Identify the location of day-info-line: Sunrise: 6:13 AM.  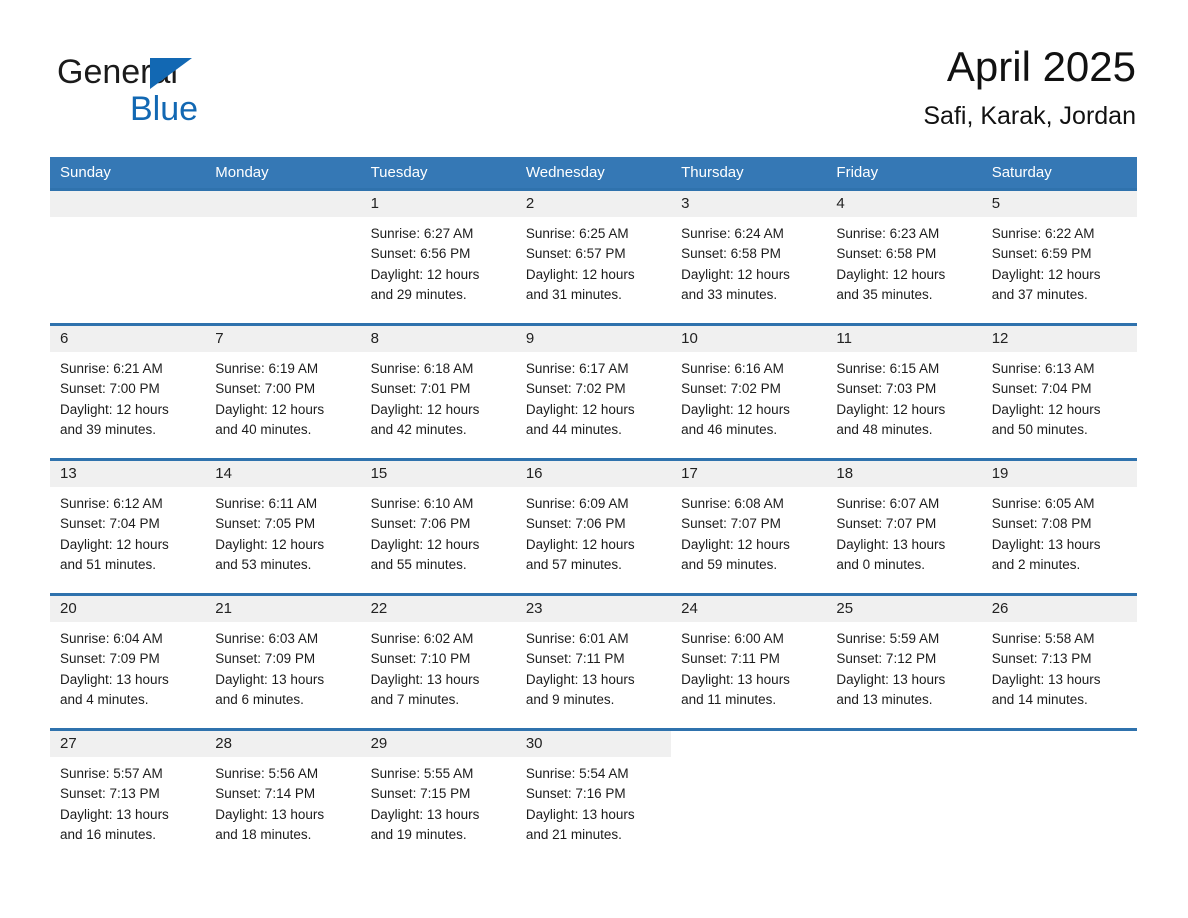
(1043, 368).